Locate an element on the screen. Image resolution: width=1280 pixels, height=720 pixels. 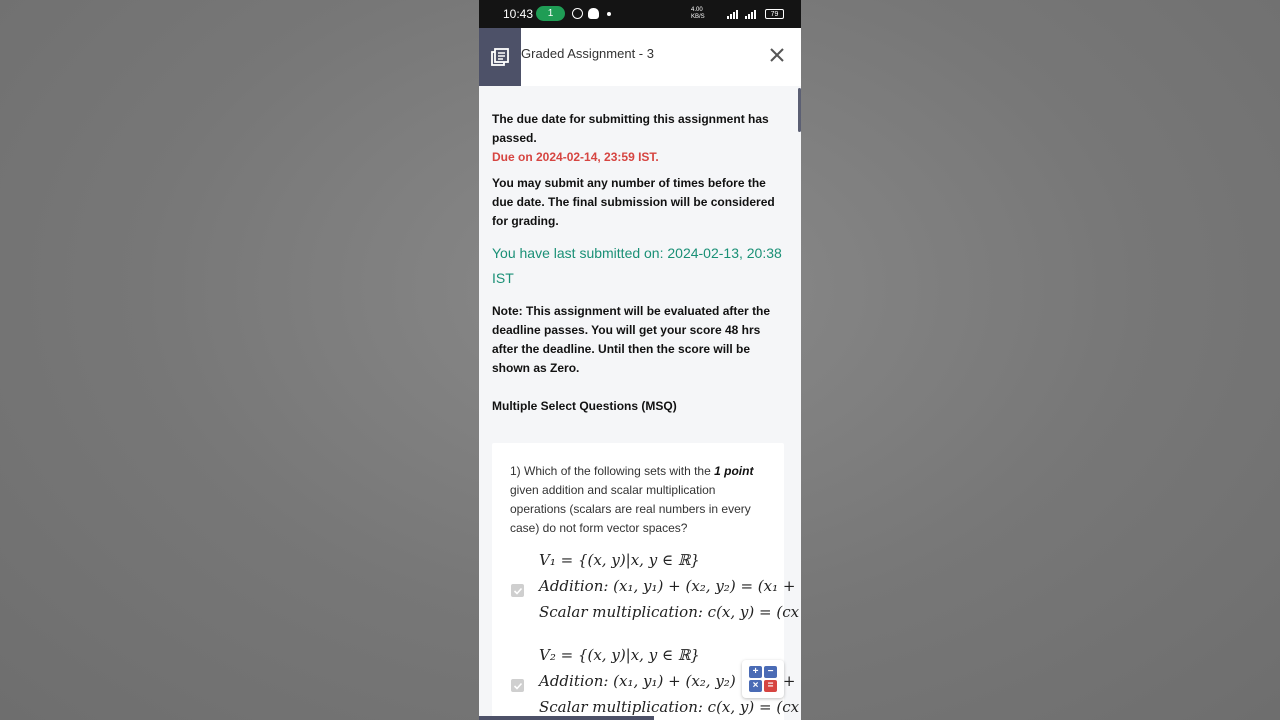
calc-equals-icon: = is located at coordinates (770, 686).